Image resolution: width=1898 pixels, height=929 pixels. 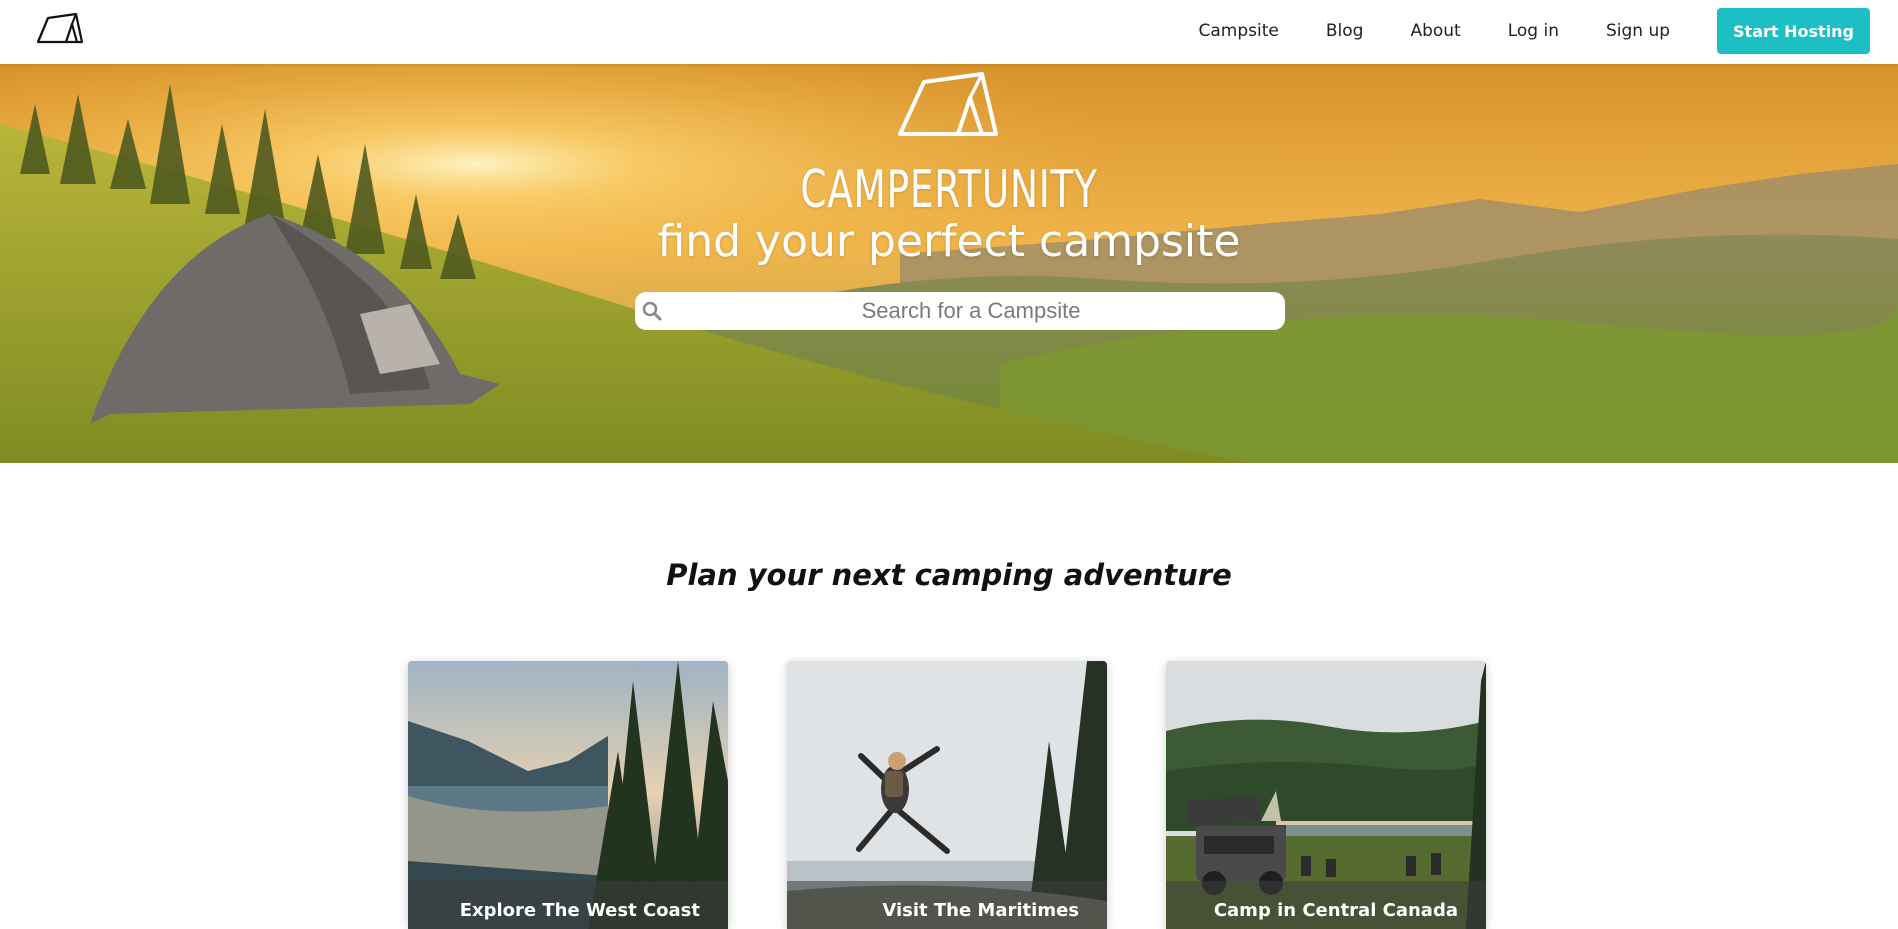 I want to click on card-caption: Explore The West Coast, so click(x=568, y=905).